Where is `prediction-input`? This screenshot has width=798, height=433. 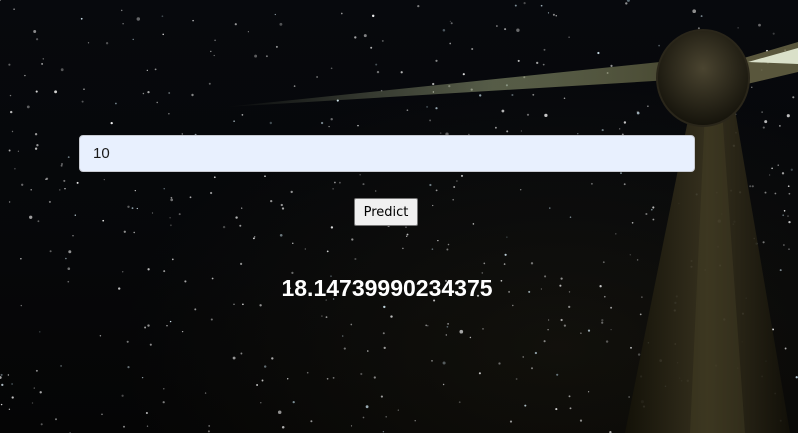
prediction-input is located at coordinates (387, 153).